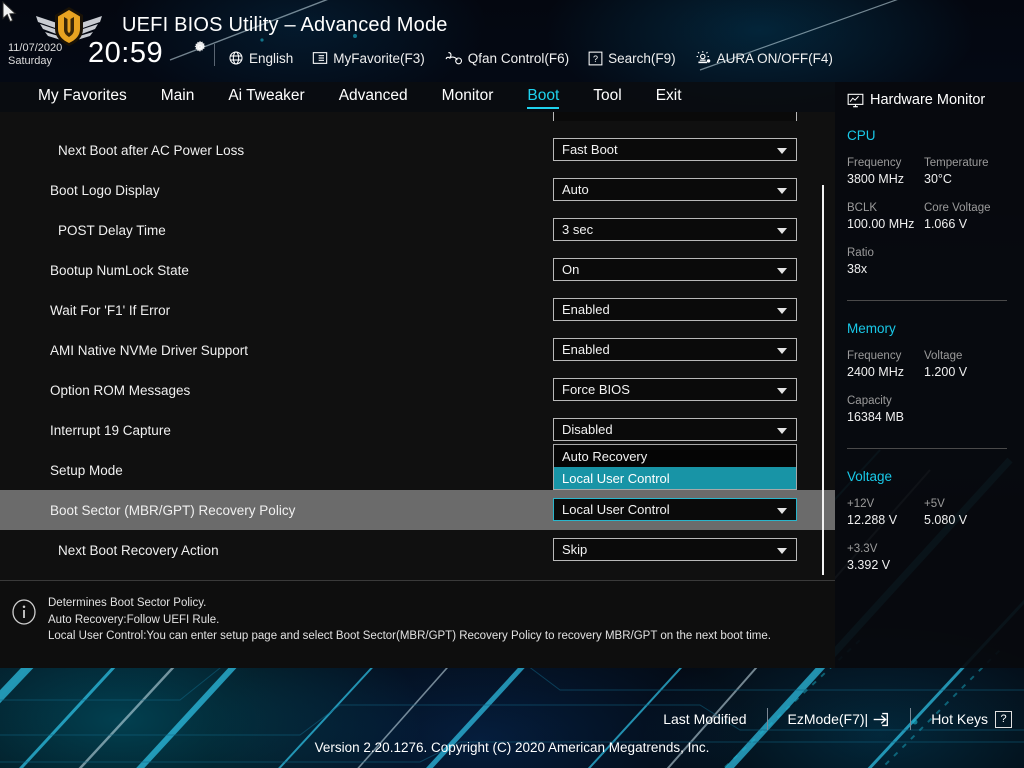 The width and height of the screenshot is (1024, 768). What do you see at coordinates (236, 58) in the screenshot?
I see `globe-icon` at bounding box center [236, 58].